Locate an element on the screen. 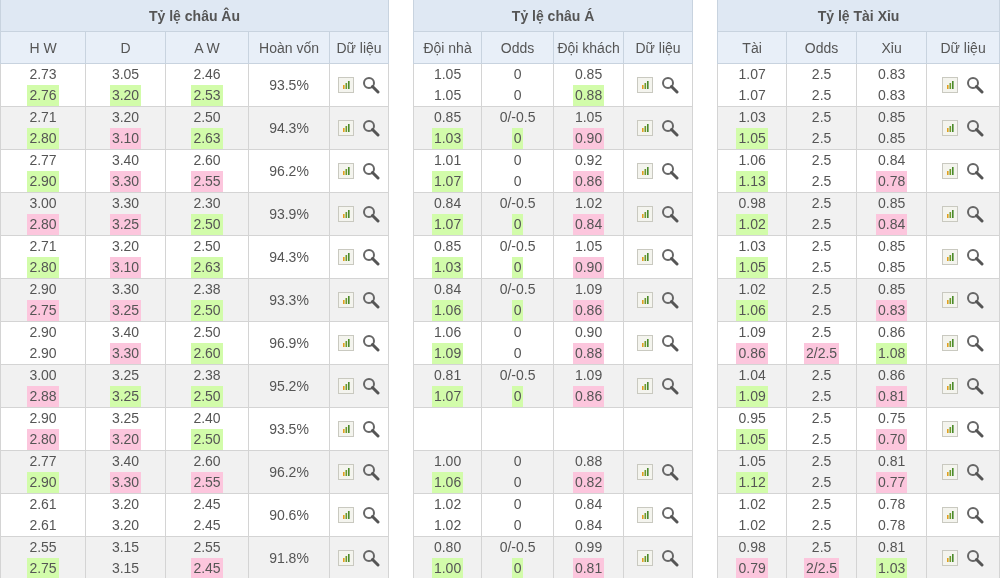 Image resolution: width=1003 pixels, height=578 pixels. live-odds: 3.10 is located at coordinates (125, 138).